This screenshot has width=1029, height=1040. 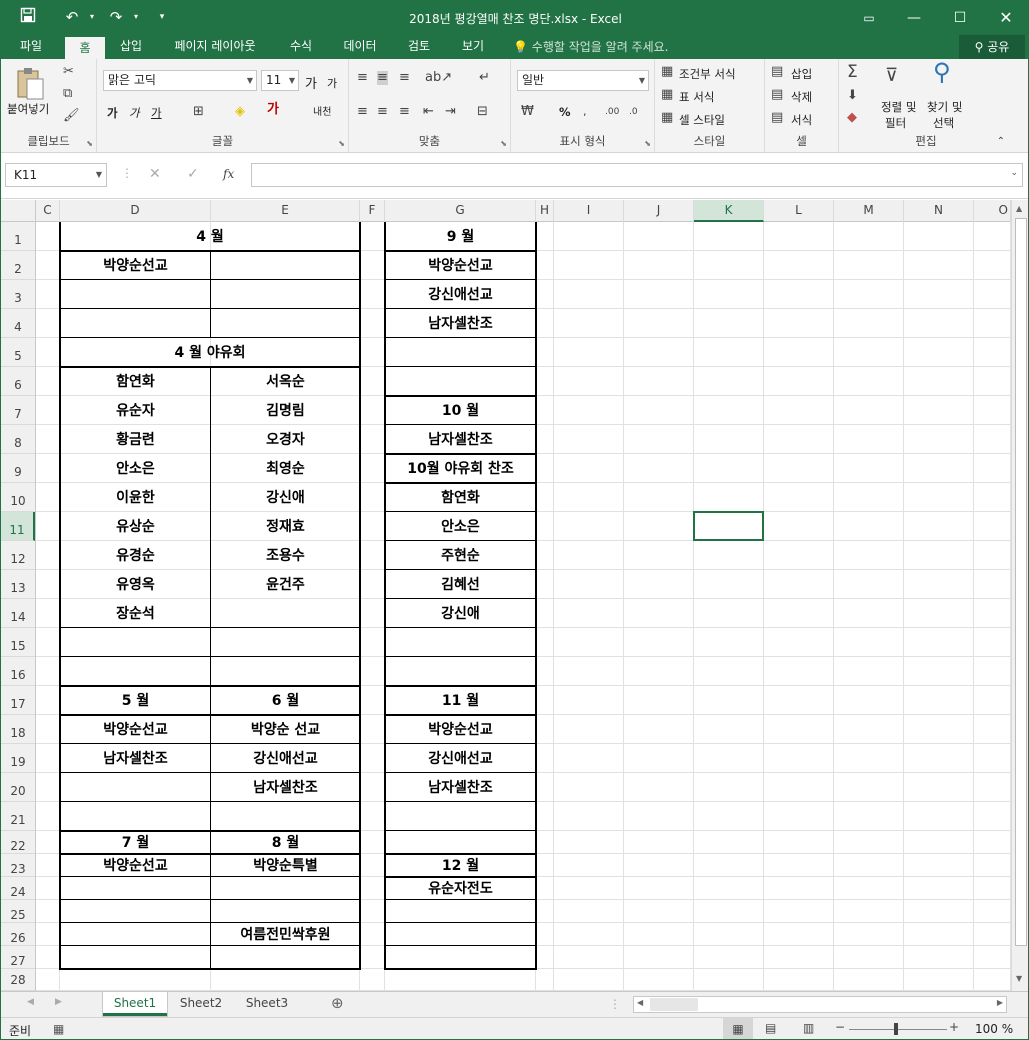 What do you see at coordinates (1021, 582) in the screenshot?
I see `vertical-scroll-thumb` at bounding box center [1021, 582].